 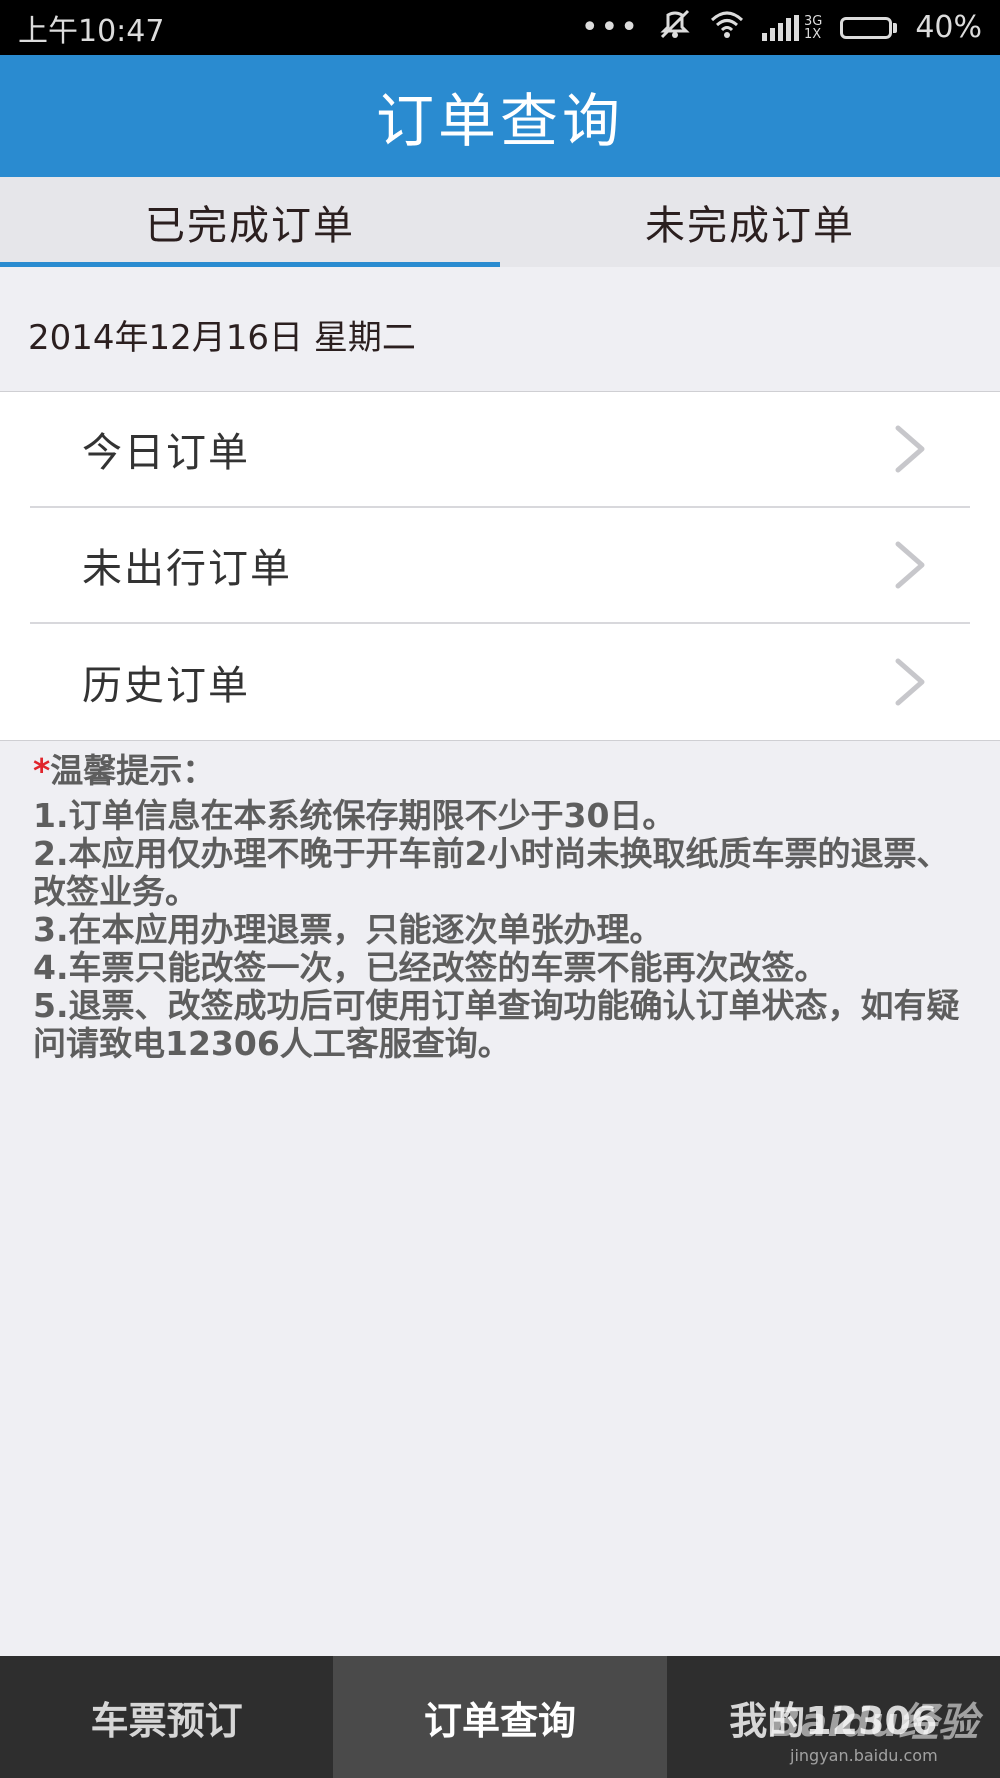 I want to click on order-tabs: 已完成订单 未完成订单, so click(x=500, y=222).